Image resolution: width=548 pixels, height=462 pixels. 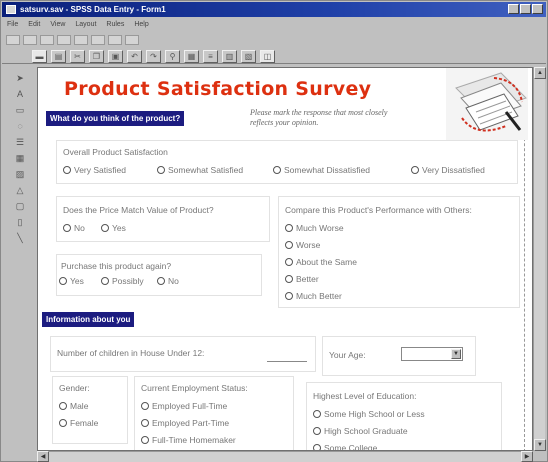 I want to click on redo-icon: ↷, so click(x=153, y=56).